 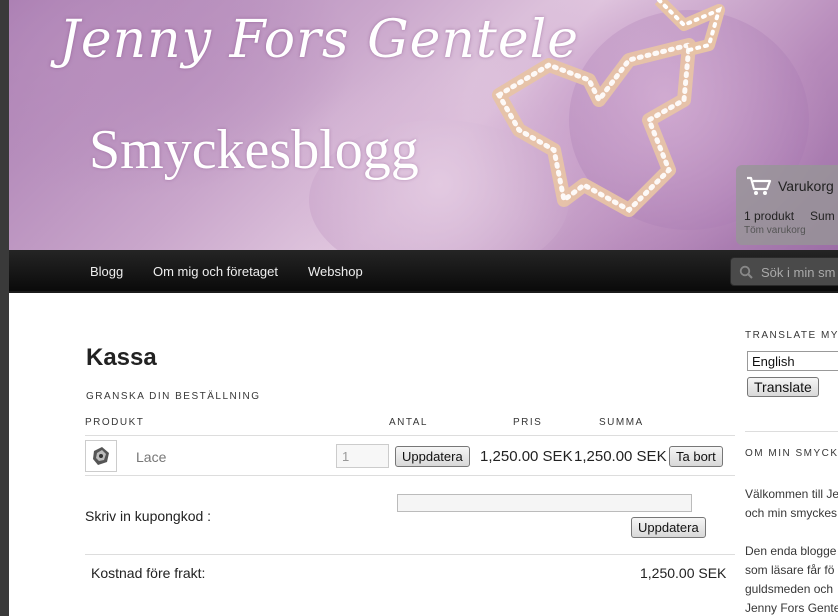 I want to click on cart-count: 1 produkt, so click(x=769, y=216).